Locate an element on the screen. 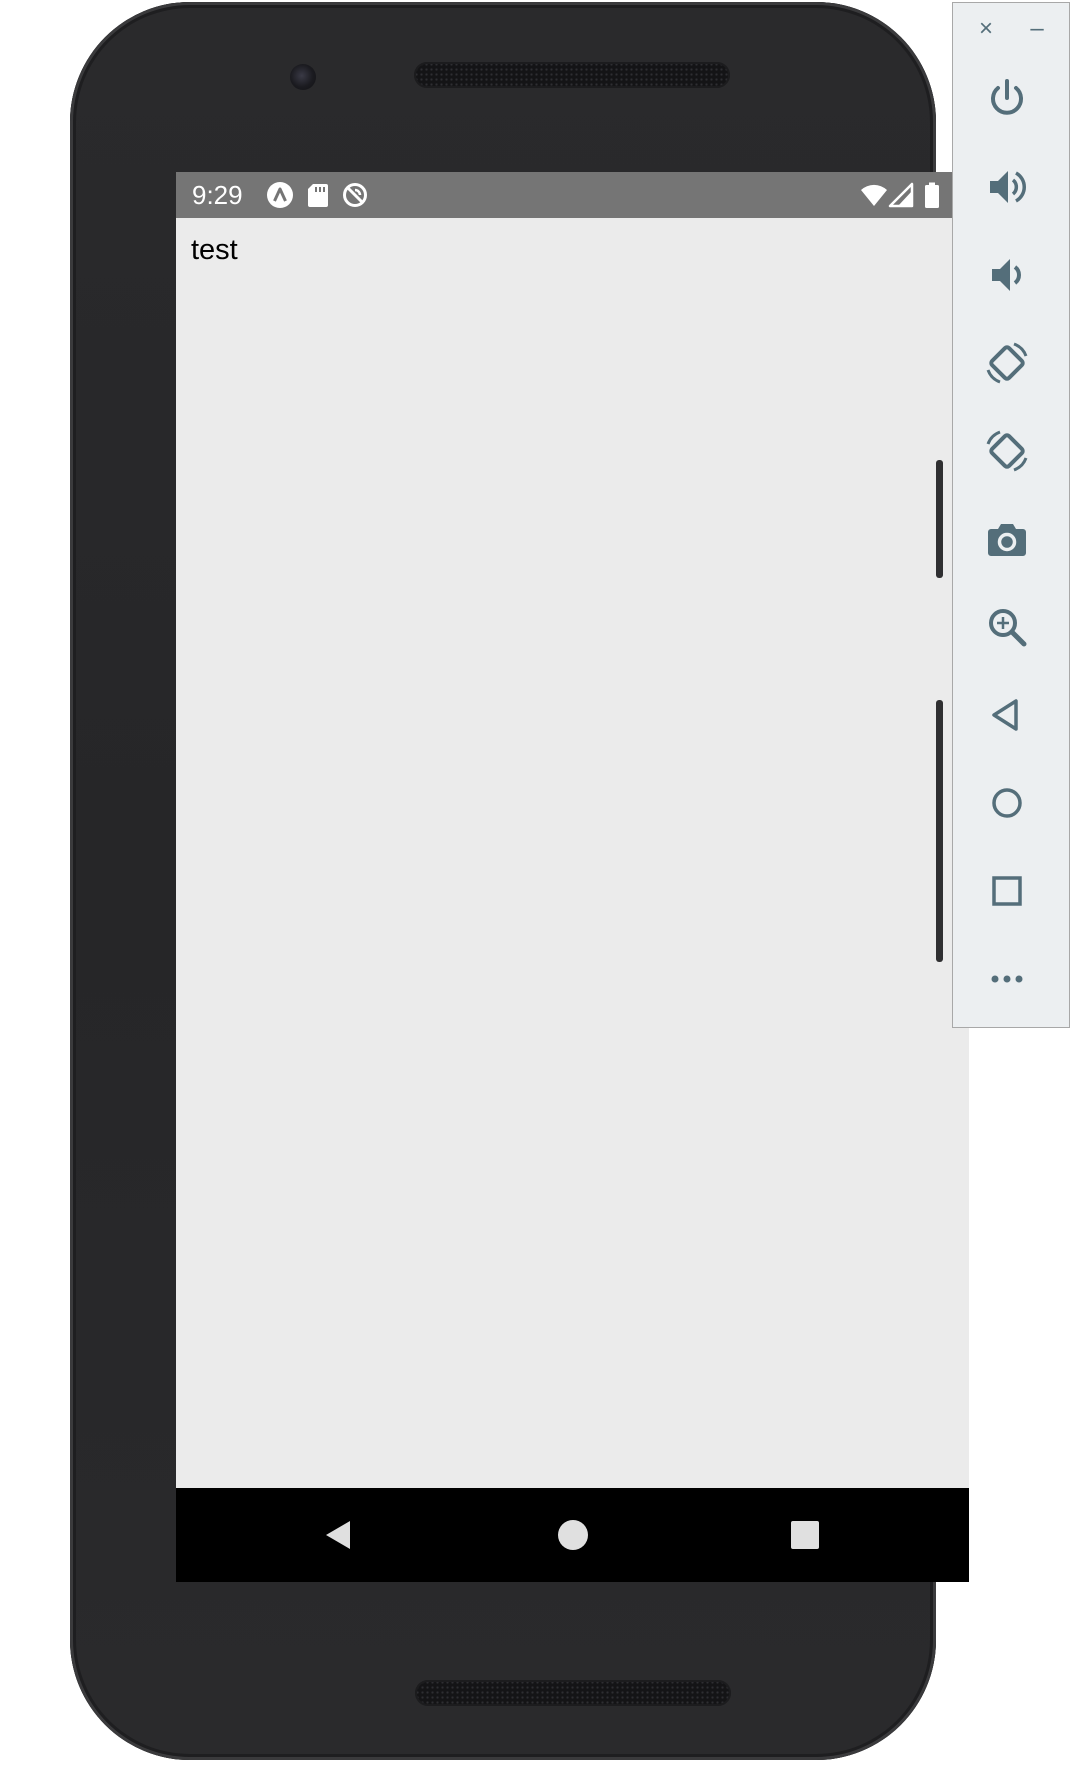 This screenshot has width=1072, height=1790. volume-down-icon is located at coordinates (1006, 275).